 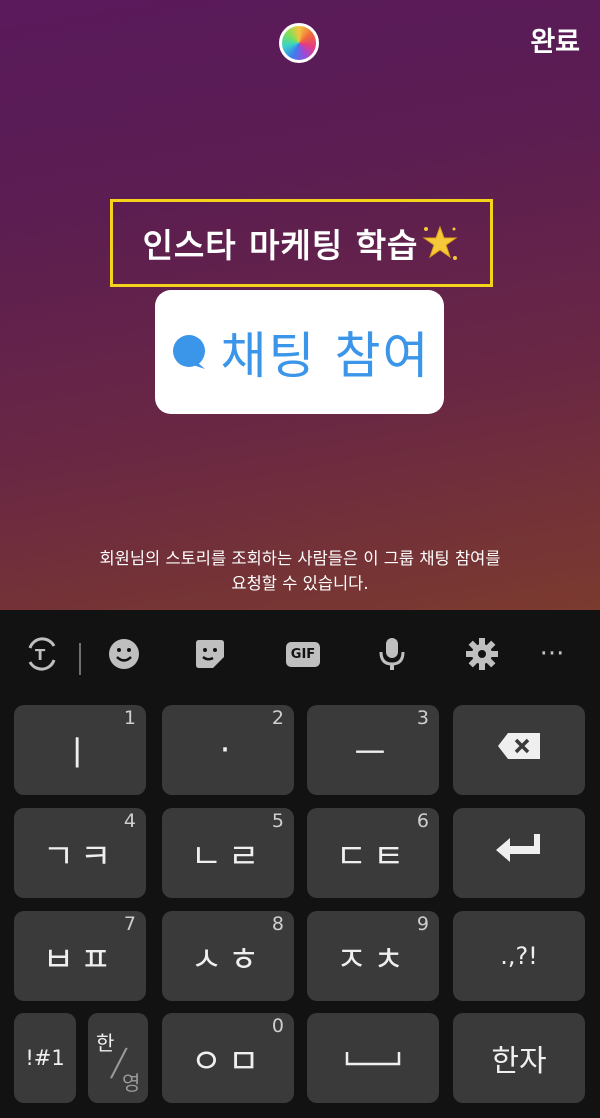 I want to click on hint-line-1: 회원님의 스토리를 조회하는 사람들은 이 그룹 채팅 참여를, so click(x=300, y=558).